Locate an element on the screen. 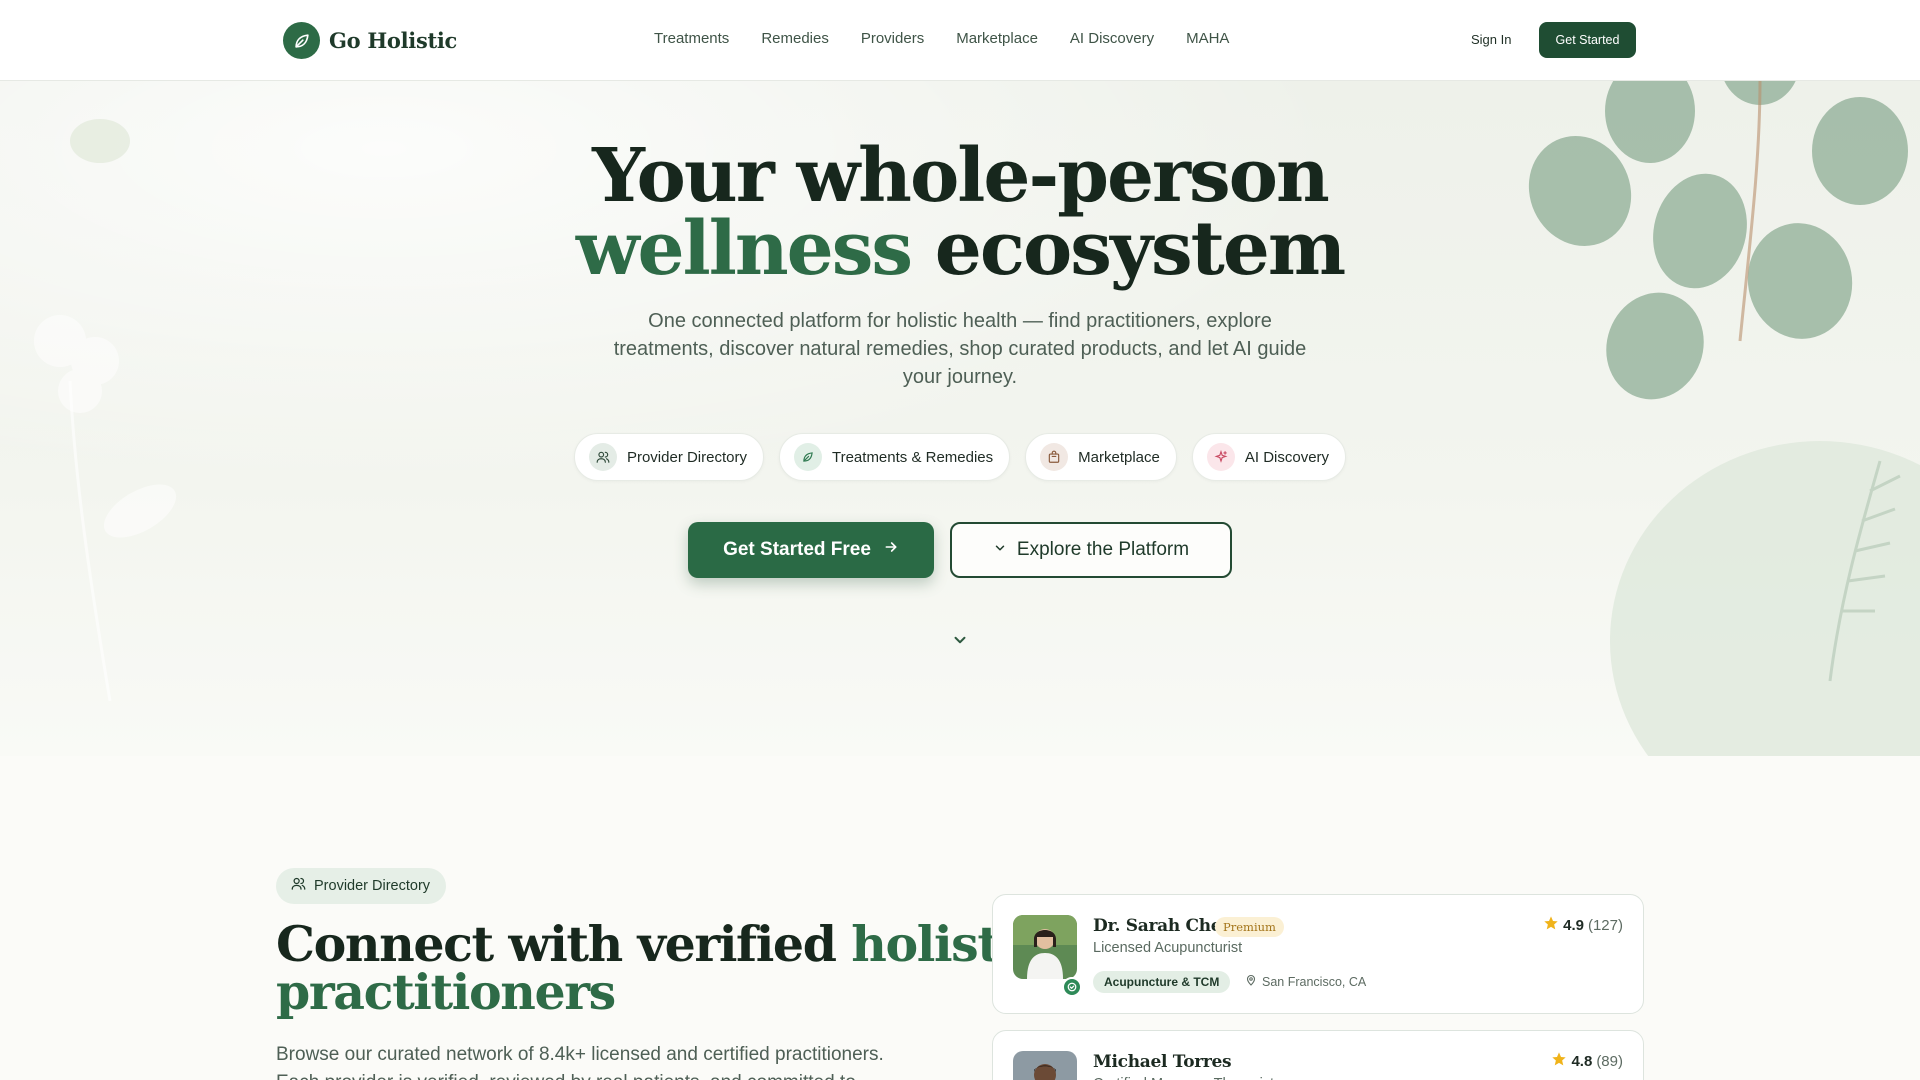 This screenshot has height=1080, width=1920. provider-rating: 4.9 (127) is located at coordinates (1583, 925).